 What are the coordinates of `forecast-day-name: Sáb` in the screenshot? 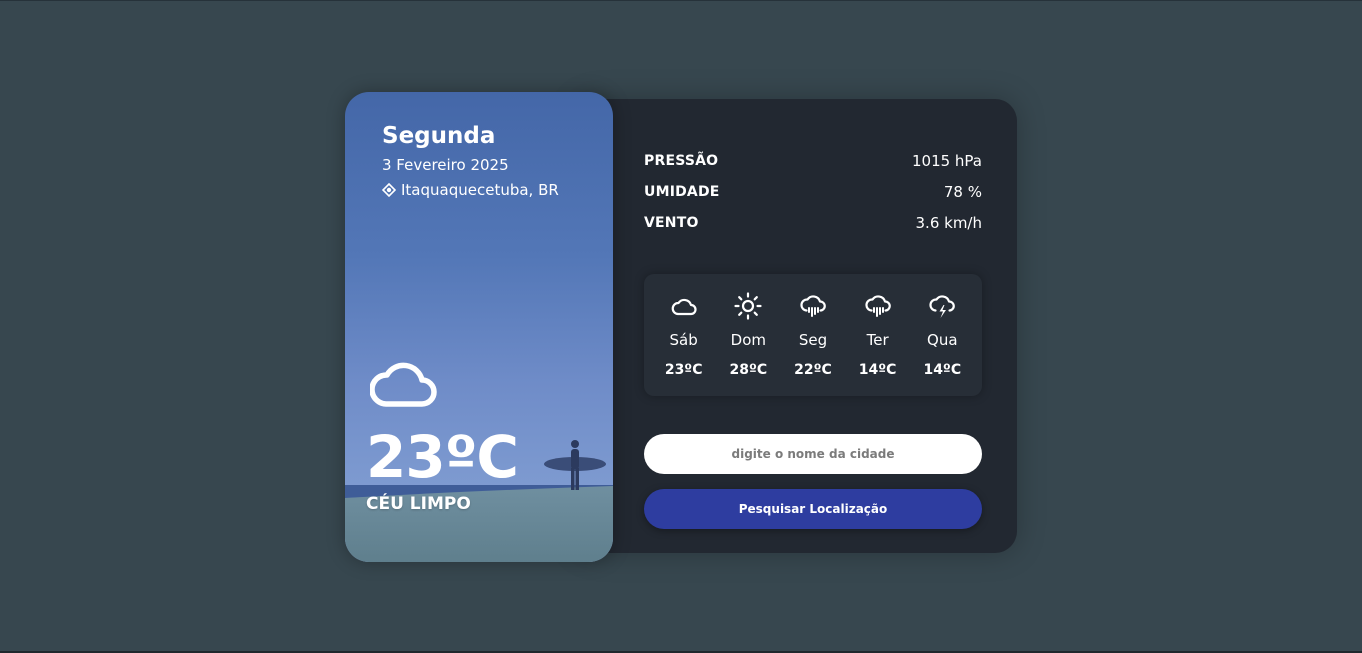 It's located at (683, 340).